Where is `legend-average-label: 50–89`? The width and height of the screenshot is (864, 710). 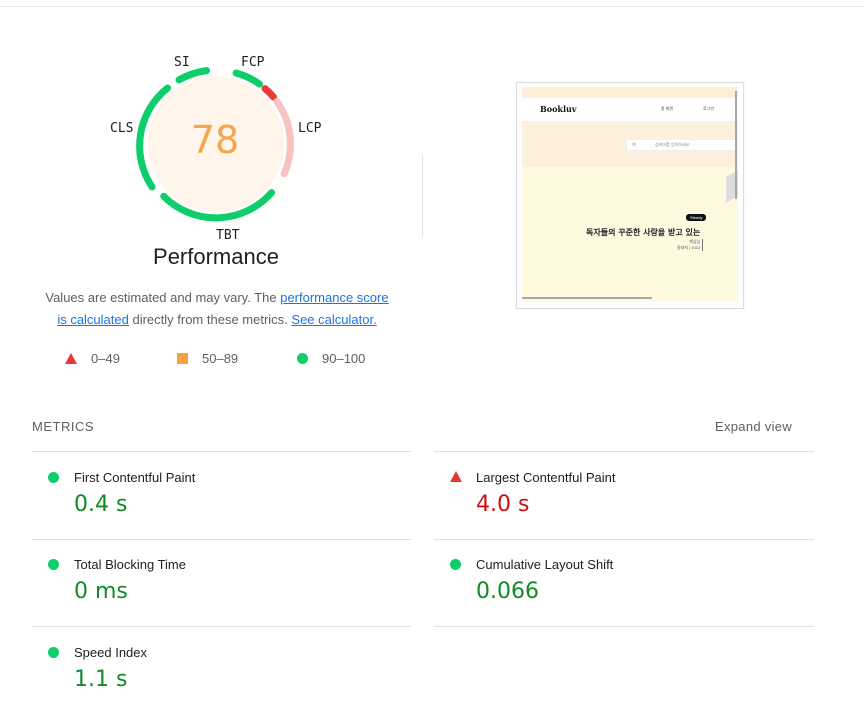 legend-average-label: 50–89 is located at coordinates (220, 358).